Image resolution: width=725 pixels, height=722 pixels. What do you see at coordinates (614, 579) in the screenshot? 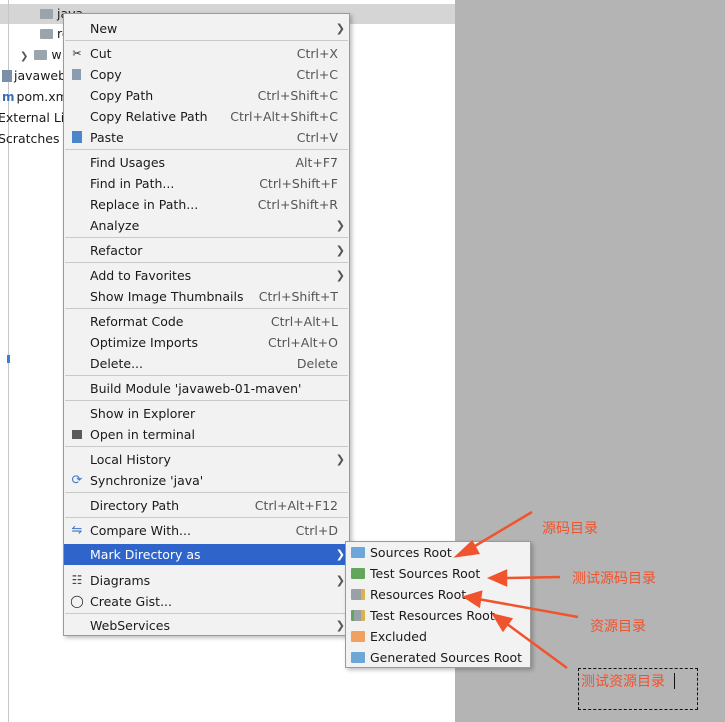
I see `annotation-test-sources: 测试源码目录` at bounding box center [614, 579].